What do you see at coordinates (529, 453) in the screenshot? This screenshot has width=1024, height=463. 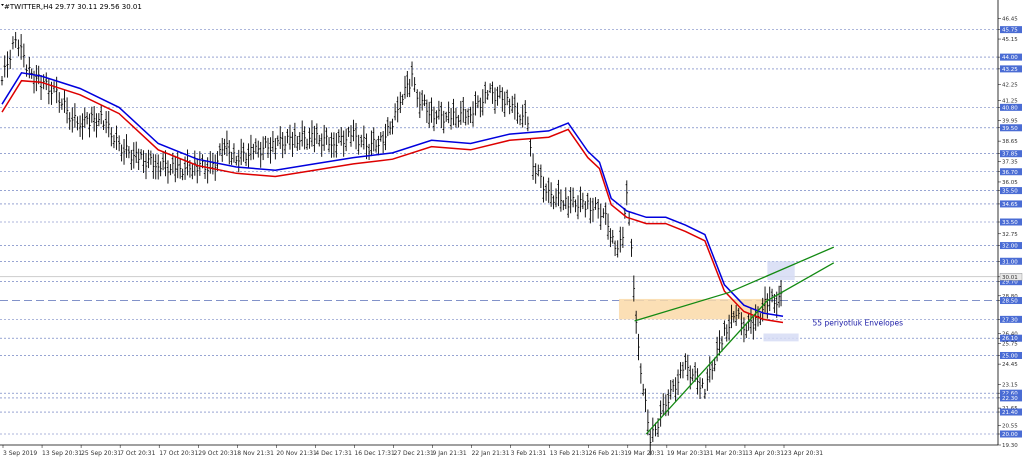 I see `x-tick-label: 3 Feb 21:31` at bounding box center [529, 453].